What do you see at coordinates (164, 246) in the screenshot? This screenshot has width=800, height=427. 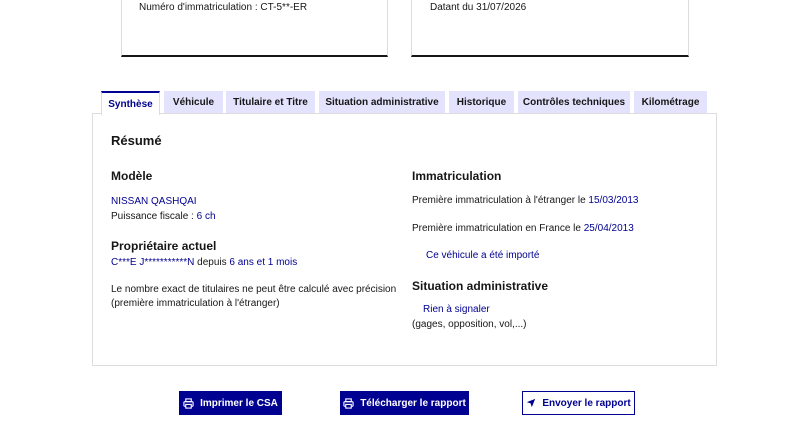 I see `owner-heading: Propriétaire actuel` at bounding box center [164, 246].